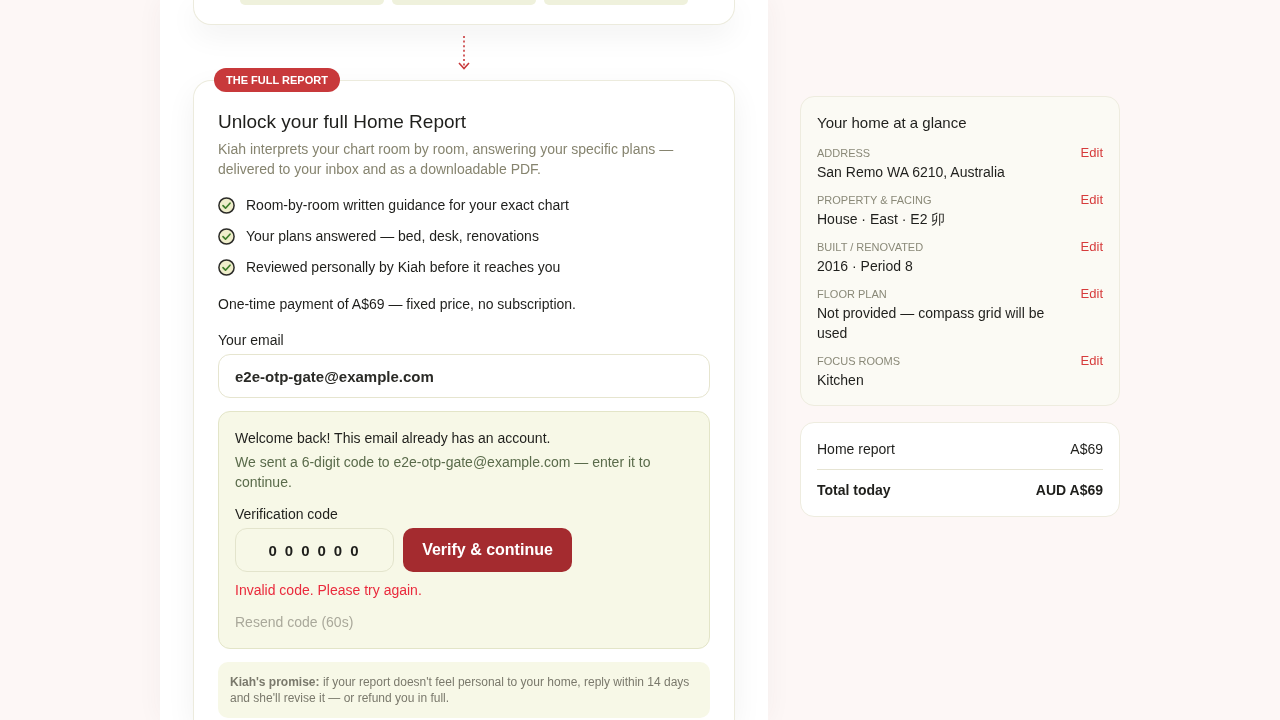 Image resolution: width=1280 pixels, height=720 pixels. What do you see at coordinates (314, 550) in the screenshot?
I see `code-field: 000000` at bounding box center [314, 550].